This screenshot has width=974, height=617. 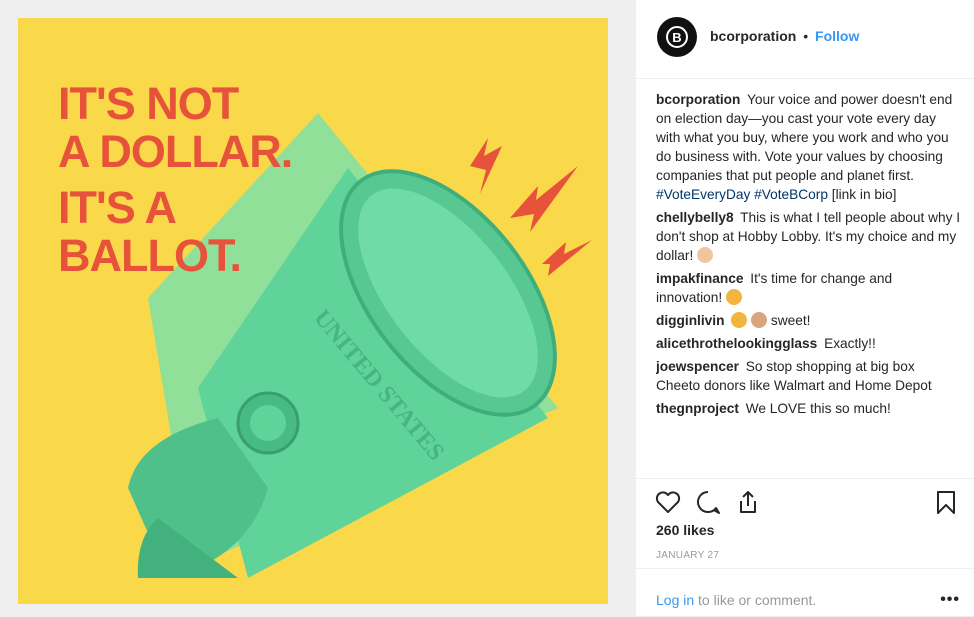 What do you see at coordinates (690, 320) in the screenshot?
I see `comment-username: digginlivin` at bounding box center [690, 320].